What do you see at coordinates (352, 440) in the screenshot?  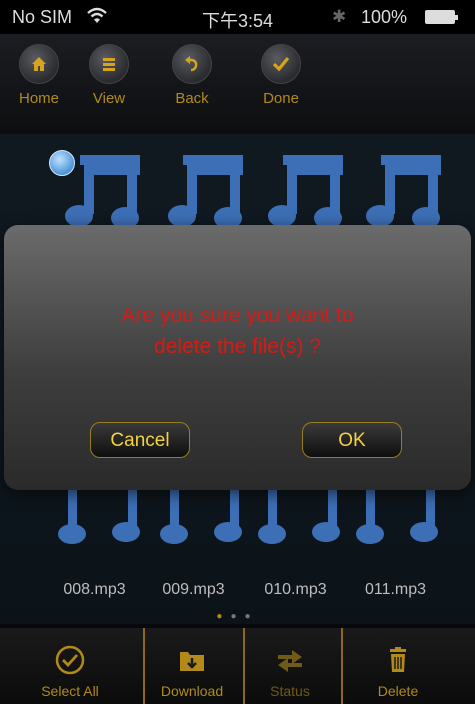 I see `ok-button: OK` at bounding box center [352, 440].